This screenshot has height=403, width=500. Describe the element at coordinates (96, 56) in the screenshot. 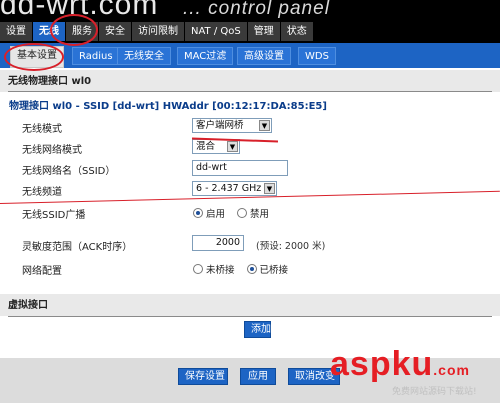

I see `subtab-radius: Radius` at that location.